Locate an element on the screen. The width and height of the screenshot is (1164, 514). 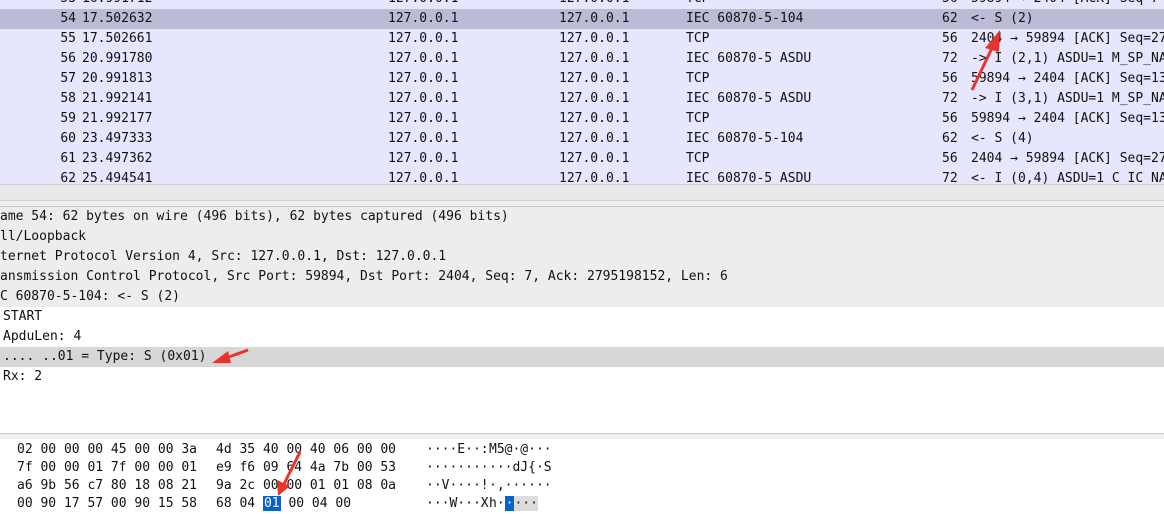
packet-info: 2404 → 59894 [ACK] Seq=27 is located at coordinates (1067, 38).